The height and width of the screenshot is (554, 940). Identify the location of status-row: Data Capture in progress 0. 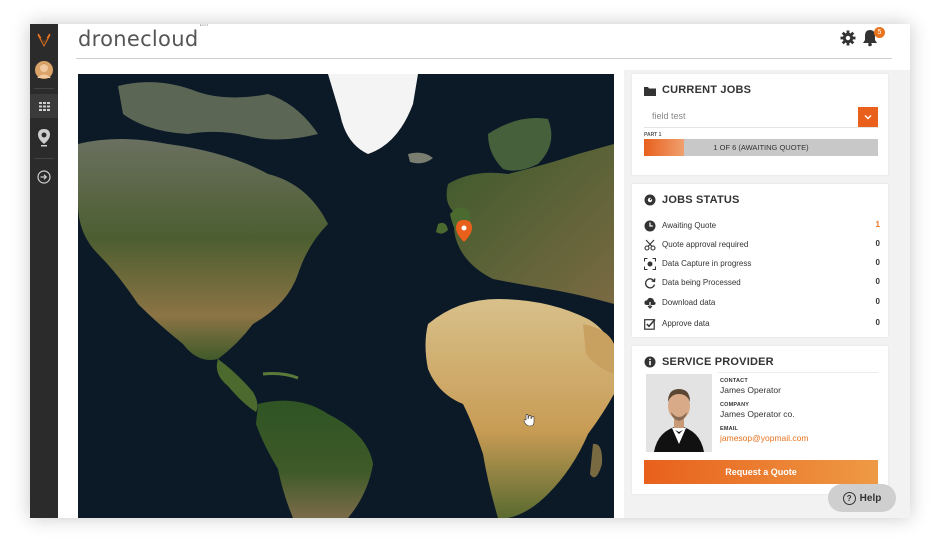
(761, 264).